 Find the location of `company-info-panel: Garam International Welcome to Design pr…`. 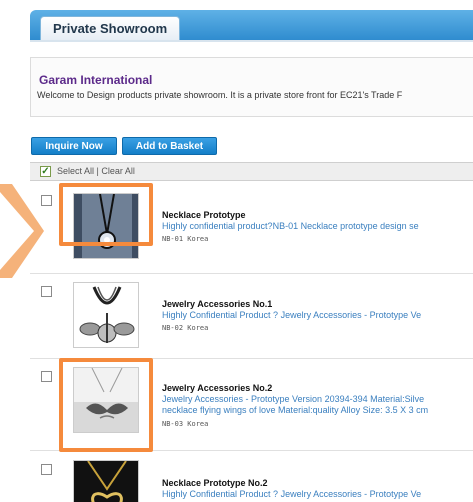

company-info-panel: Garam International Welcome to Design pr… is located at coordinates (251, 87).